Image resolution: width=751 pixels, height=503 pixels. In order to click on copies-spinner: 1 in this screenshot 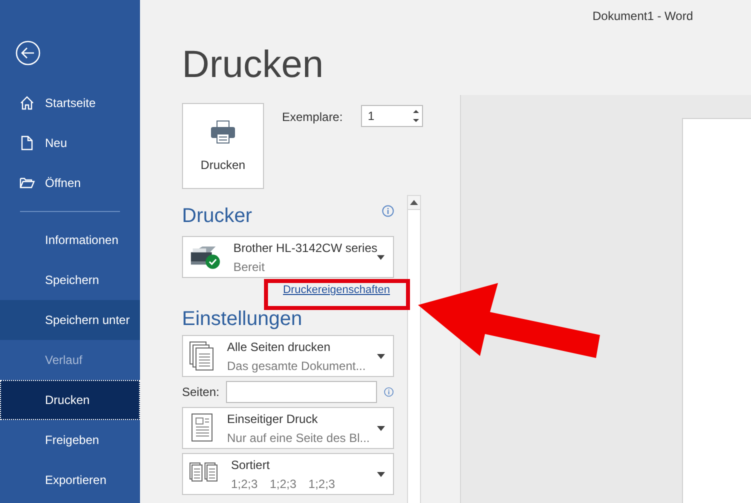, I will do `click(391, 116)`.